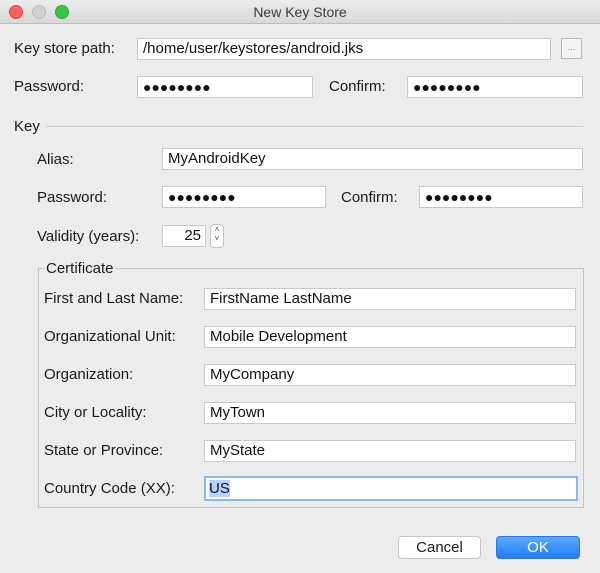 The image size is (600, 573). I want to click on validity-spinner: ˄ ˅, so click(217, 236).